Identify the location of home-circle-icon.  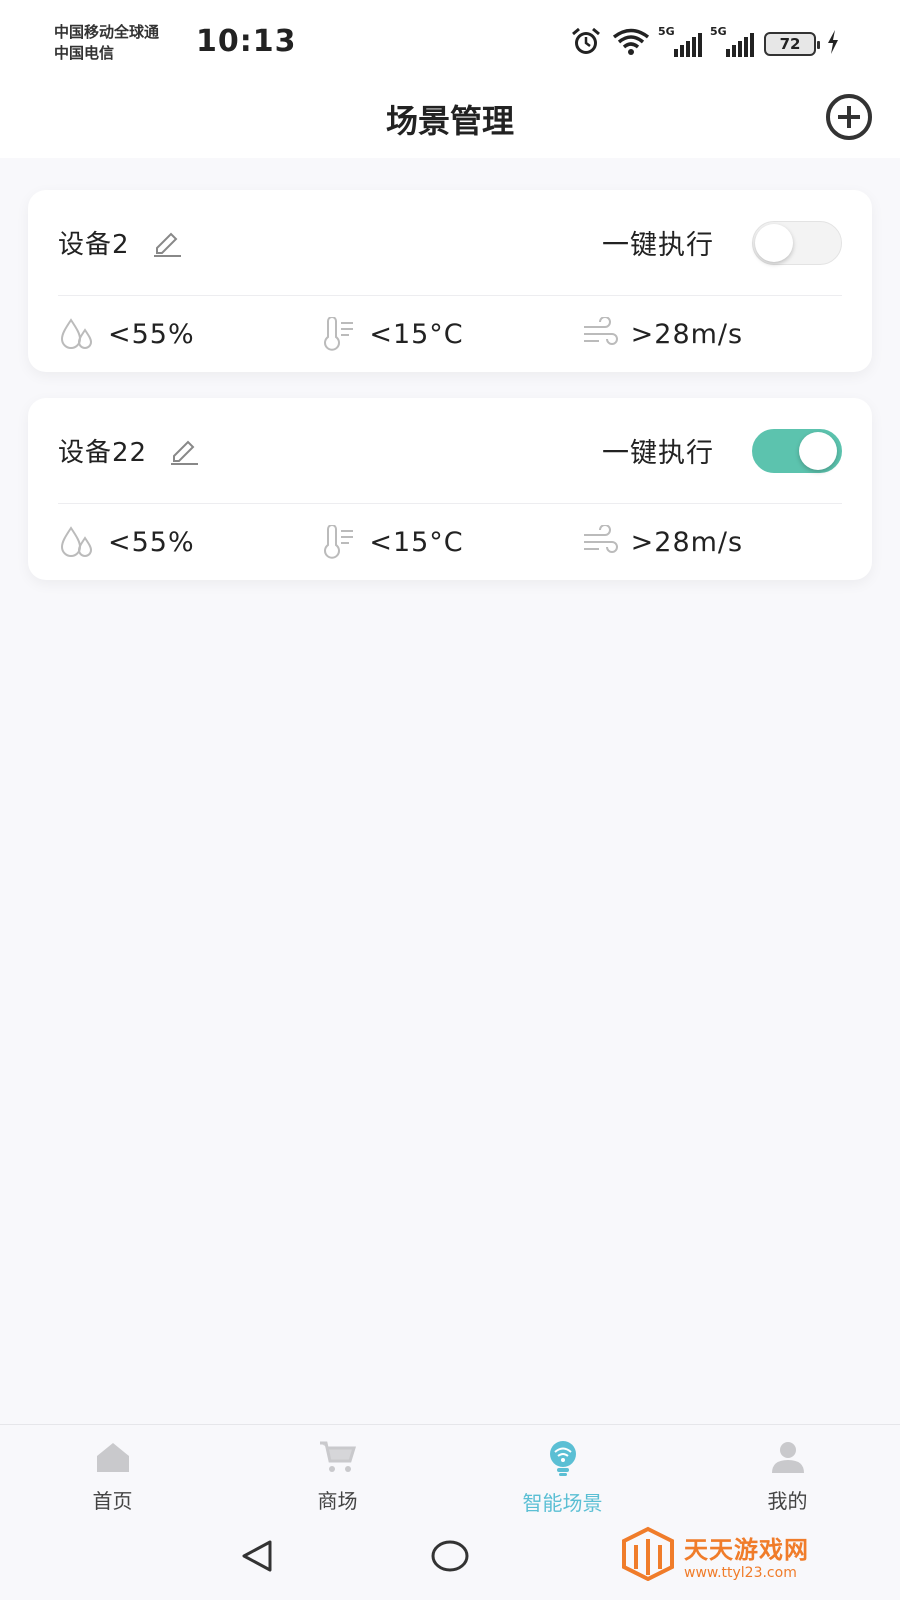
(450, 1556).